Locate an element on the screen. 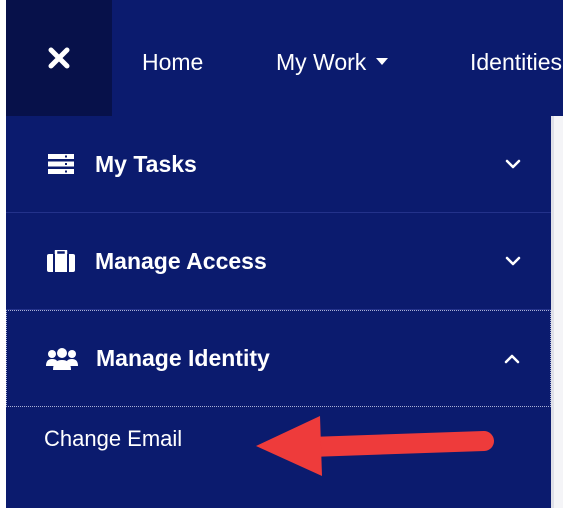  nav-my-work-label: My Work is located at coordinates (321, 62).